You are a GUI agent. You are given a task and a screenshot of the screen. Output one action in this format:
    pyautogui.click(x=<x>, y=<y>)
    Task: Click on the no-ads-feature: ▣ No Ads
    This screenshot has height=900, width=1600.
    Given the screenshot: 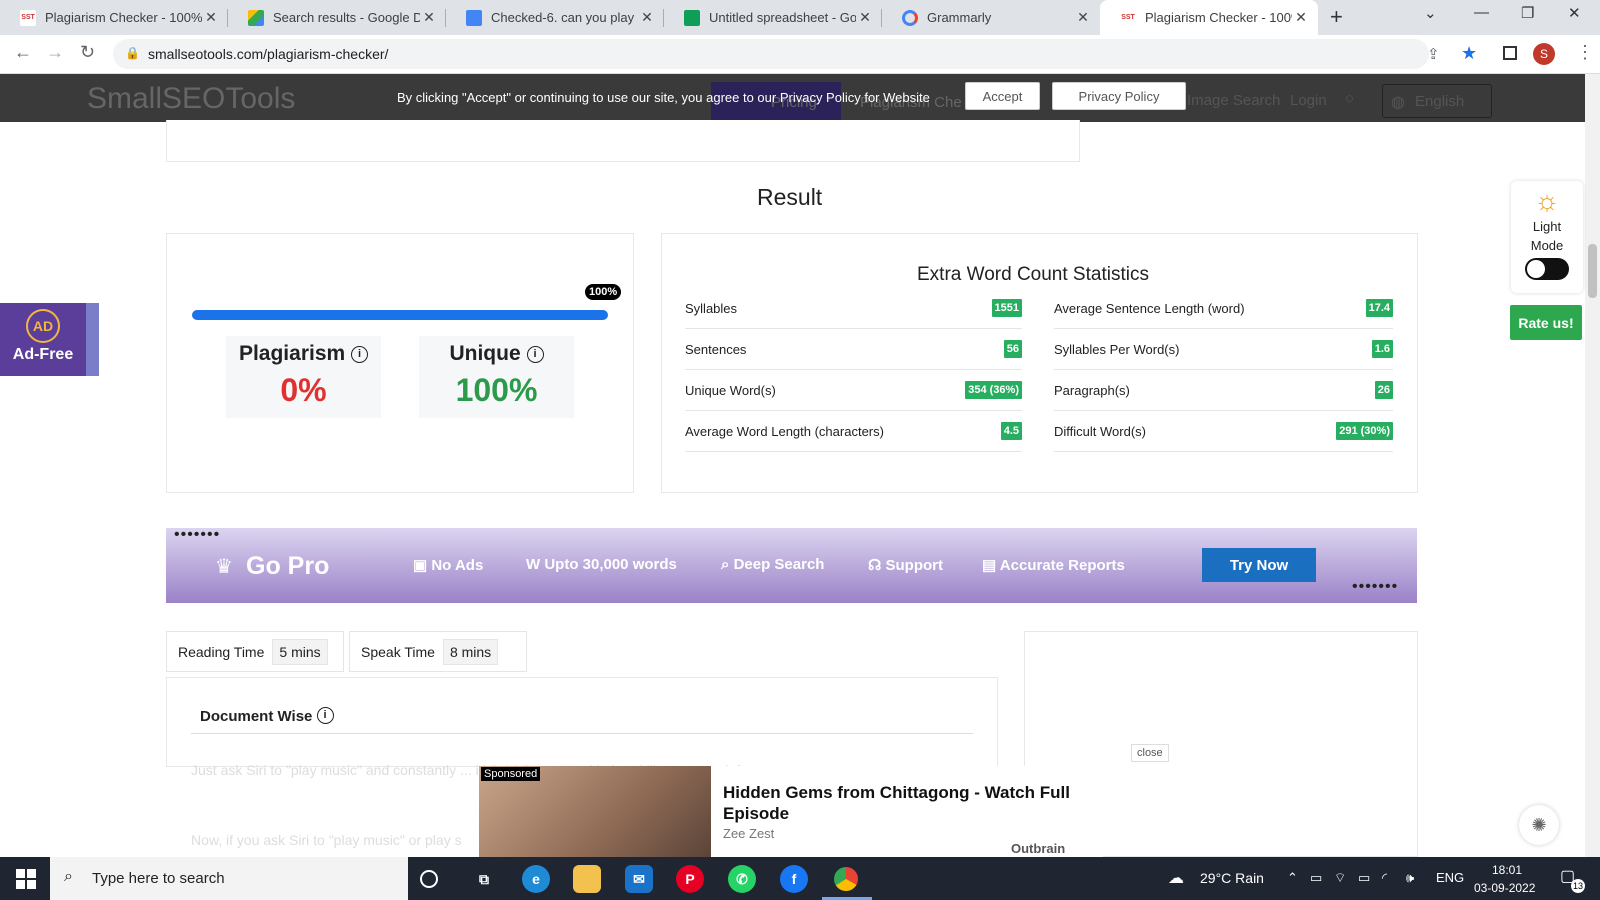 What is the action you would take?
    pyautogui.click(x=448, y=565)
    